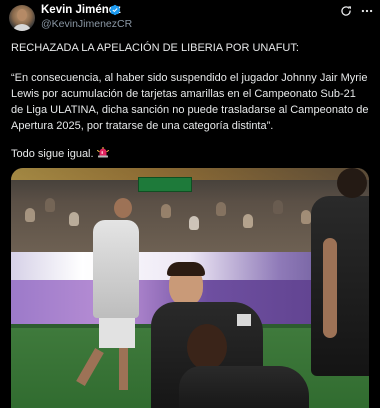  I want to click on tweet-closing-line: Todo sigue igual., so click(190, 154).